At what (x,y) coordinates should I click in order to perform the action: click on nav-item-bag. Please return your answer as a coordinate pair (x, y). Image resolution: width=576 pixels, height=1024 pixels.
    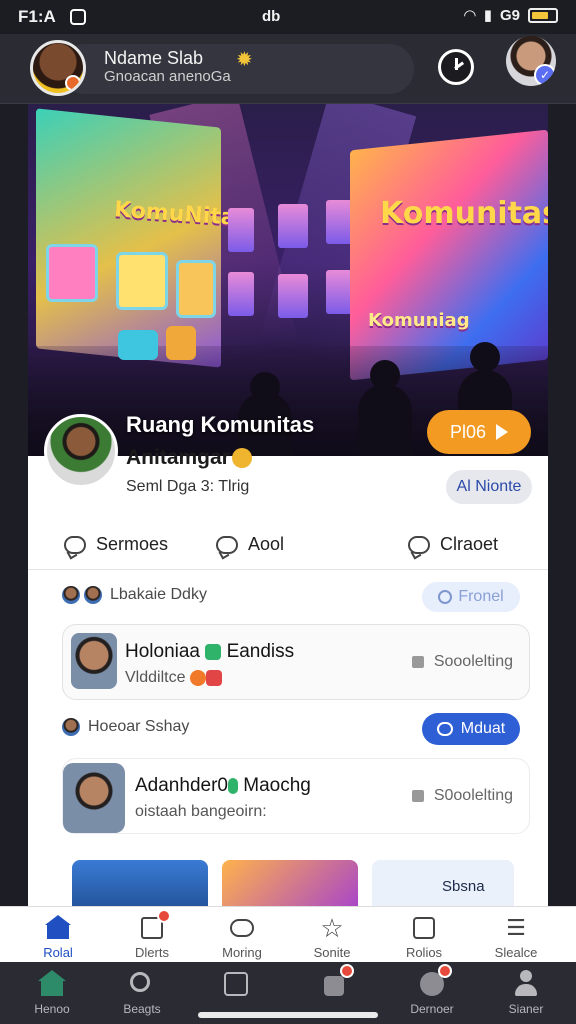
    Looking at the image, I should click on (334, 983).